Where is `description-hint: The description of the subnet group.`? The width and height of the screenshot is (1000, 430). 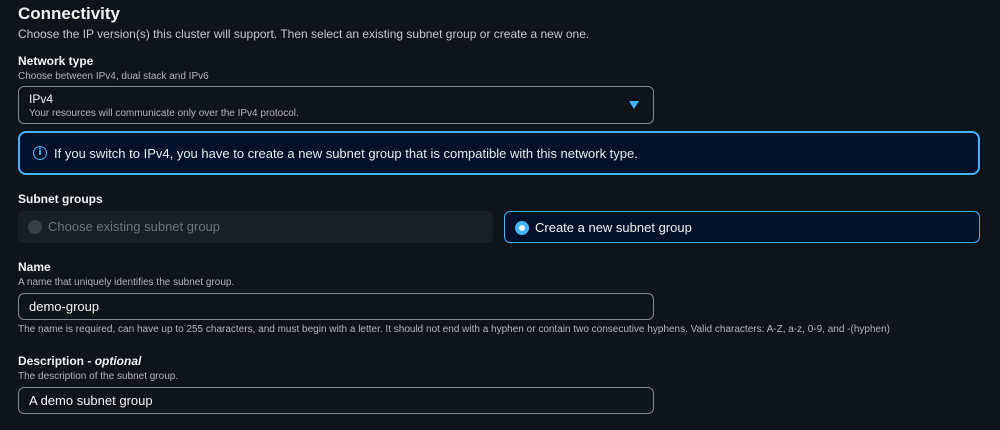 description-hint: The description of the subnet group. is located at coordinates (98, 376).